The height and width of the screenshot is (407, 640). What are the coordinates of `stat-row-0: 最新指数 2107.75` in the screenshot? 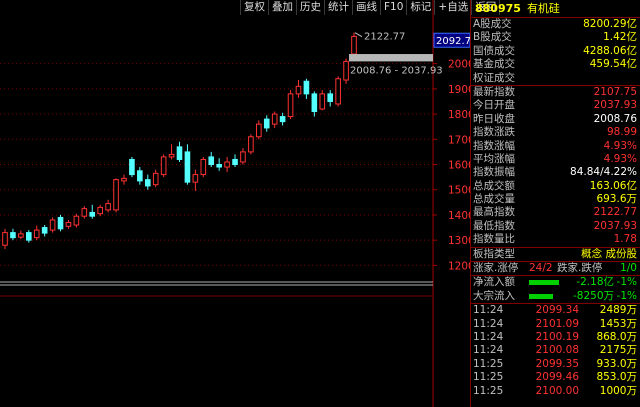 It's located at (555, 92).